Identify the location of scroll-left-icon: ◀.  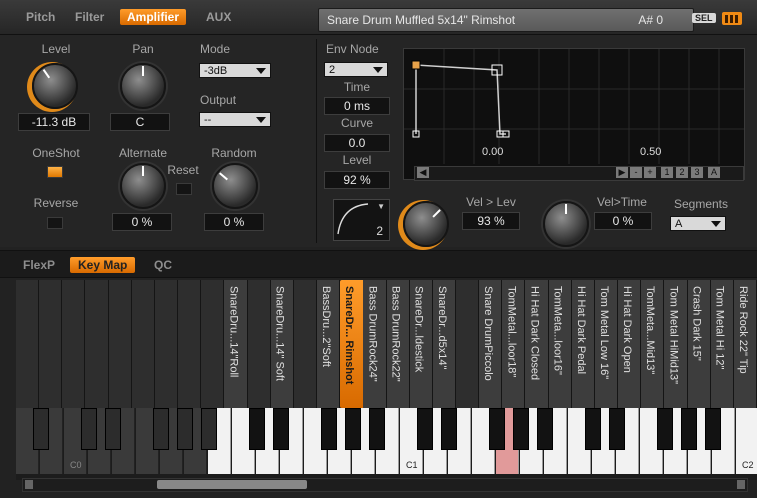
(423, 172).